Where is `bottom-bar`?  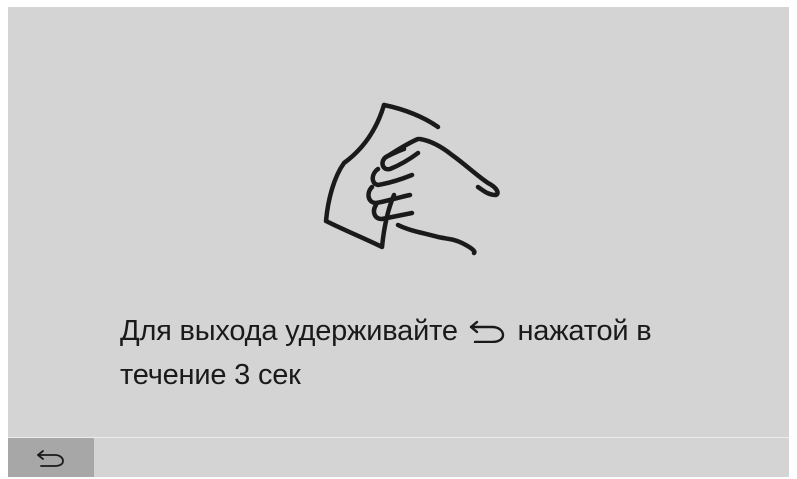
bottom-bar is located at coordinates (398, 457).